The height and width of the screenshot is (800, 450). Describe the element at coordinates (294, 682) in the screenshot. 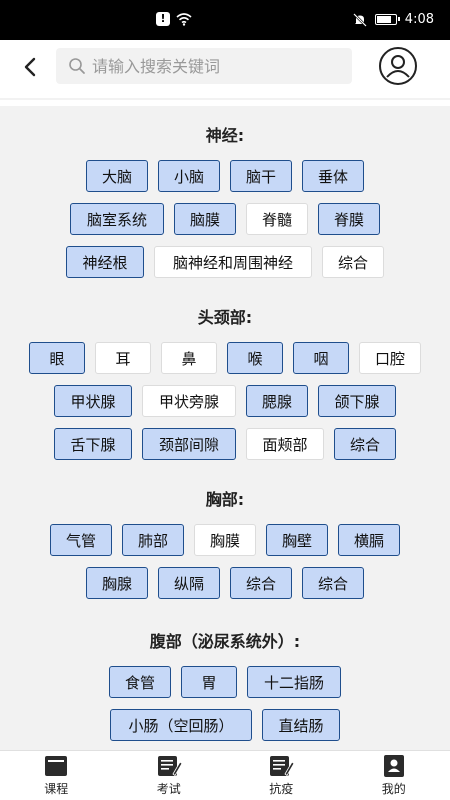

I see `category-tag: 十二指肠` at that location.